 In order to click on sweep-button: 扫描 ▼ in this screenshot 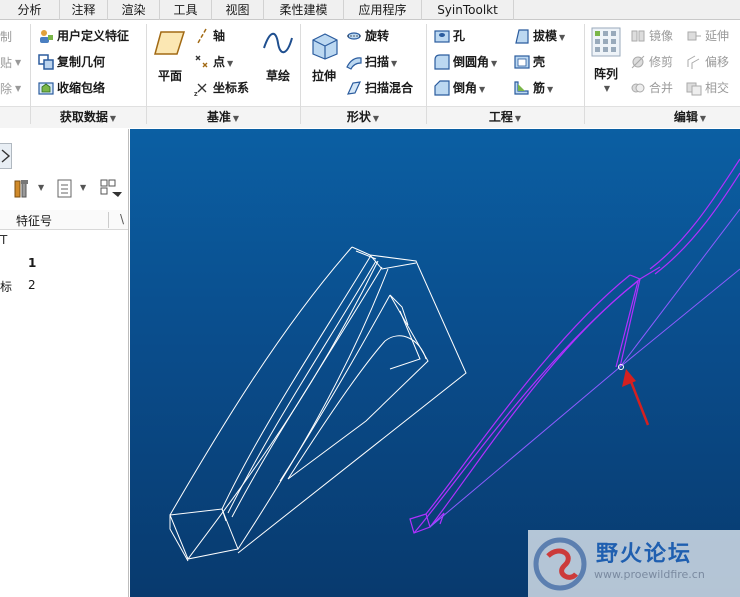, I will do `click(371, 62)`.